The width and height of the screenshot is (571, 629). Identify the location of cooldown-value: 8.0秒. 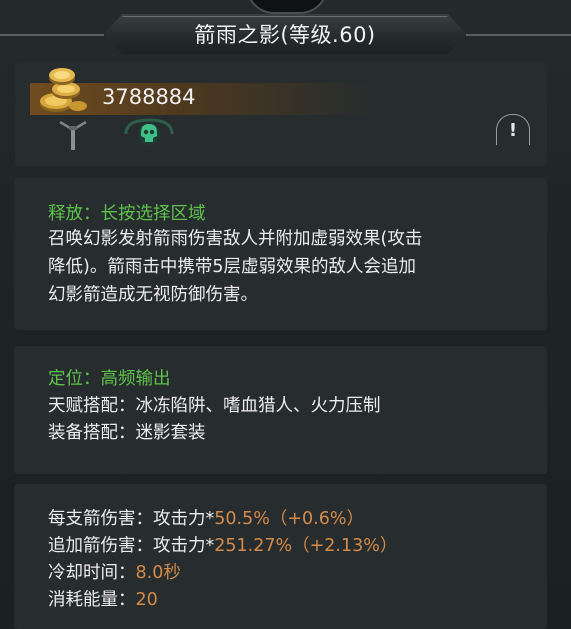
(158, 573).